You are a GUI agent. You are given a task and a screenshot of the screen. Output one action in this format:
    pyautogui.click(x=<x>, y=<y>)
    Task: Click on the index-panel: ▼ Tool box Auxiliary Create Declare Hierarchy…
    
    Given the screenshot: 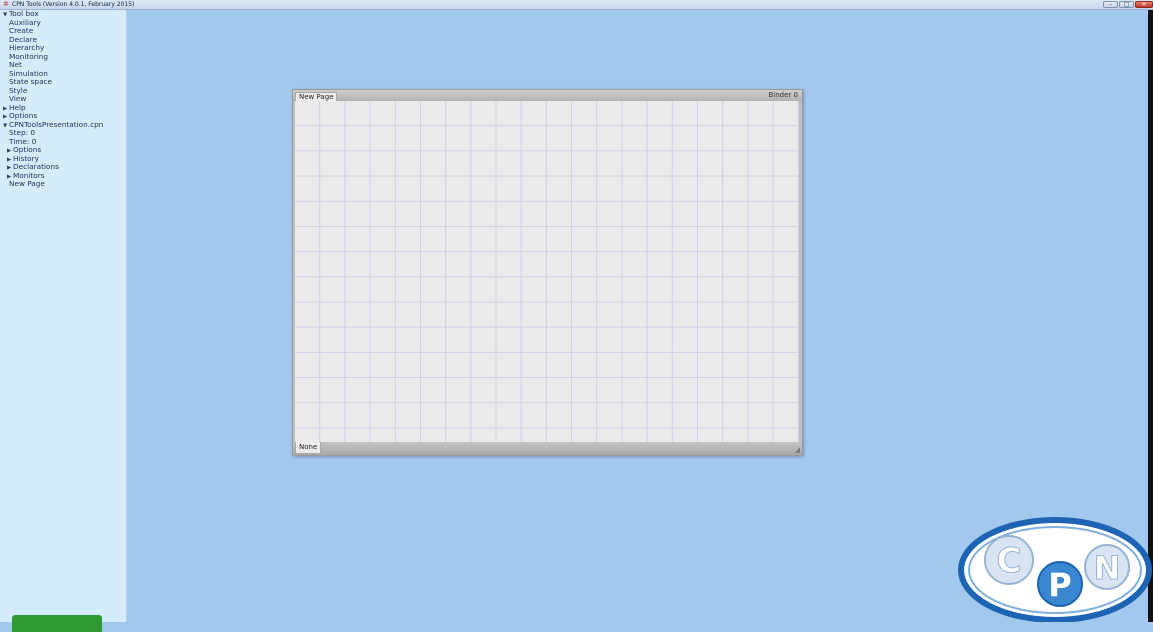 What is the action you would take?
    pyautogui.click(x=63, y=320)
    